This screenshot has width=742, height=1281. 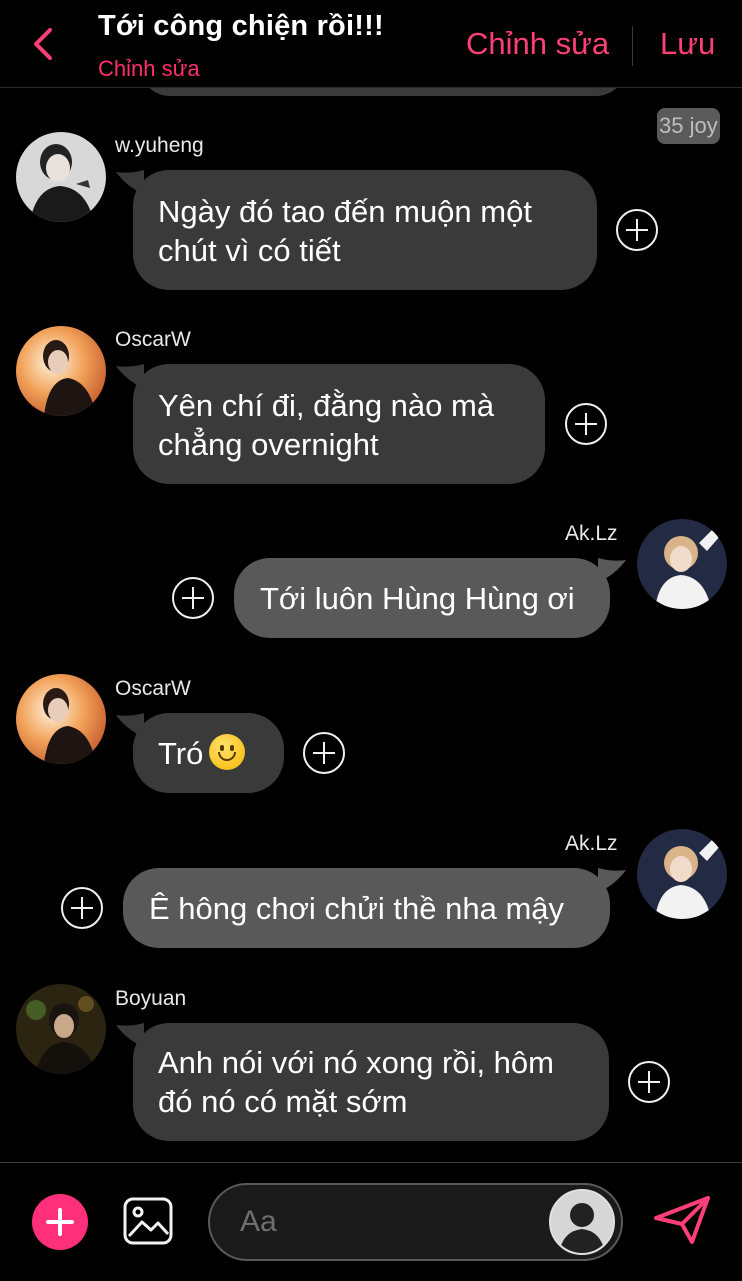 I want to click on message-bubble: Ê hông chơi chửi thề nha mậy, so click(x=366, y=908).